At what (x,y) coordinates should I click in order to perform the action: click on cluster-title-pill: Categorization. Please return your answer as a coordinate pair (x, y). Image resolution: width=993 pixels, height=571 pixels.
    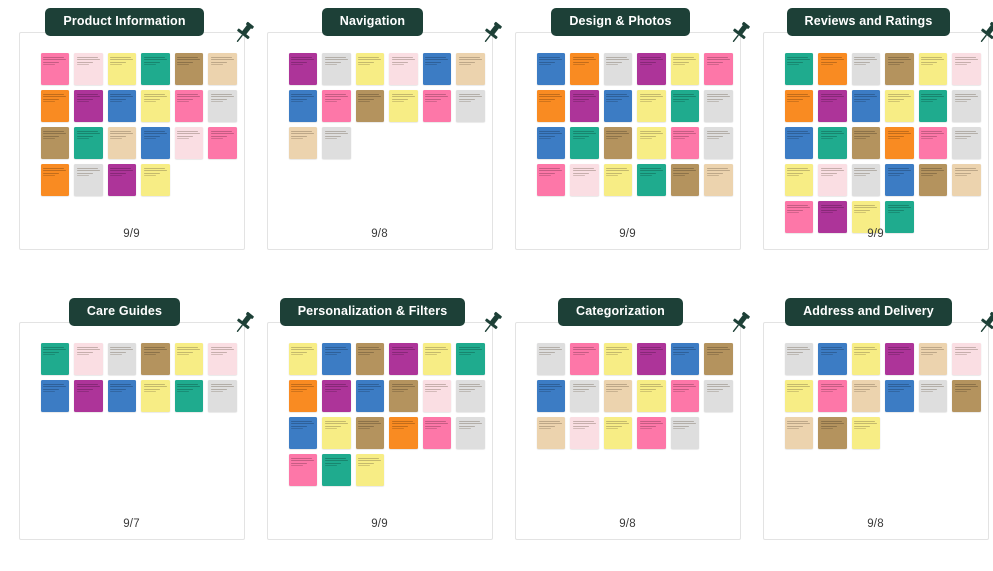
    Looking at the image, I should click on (620, 312).